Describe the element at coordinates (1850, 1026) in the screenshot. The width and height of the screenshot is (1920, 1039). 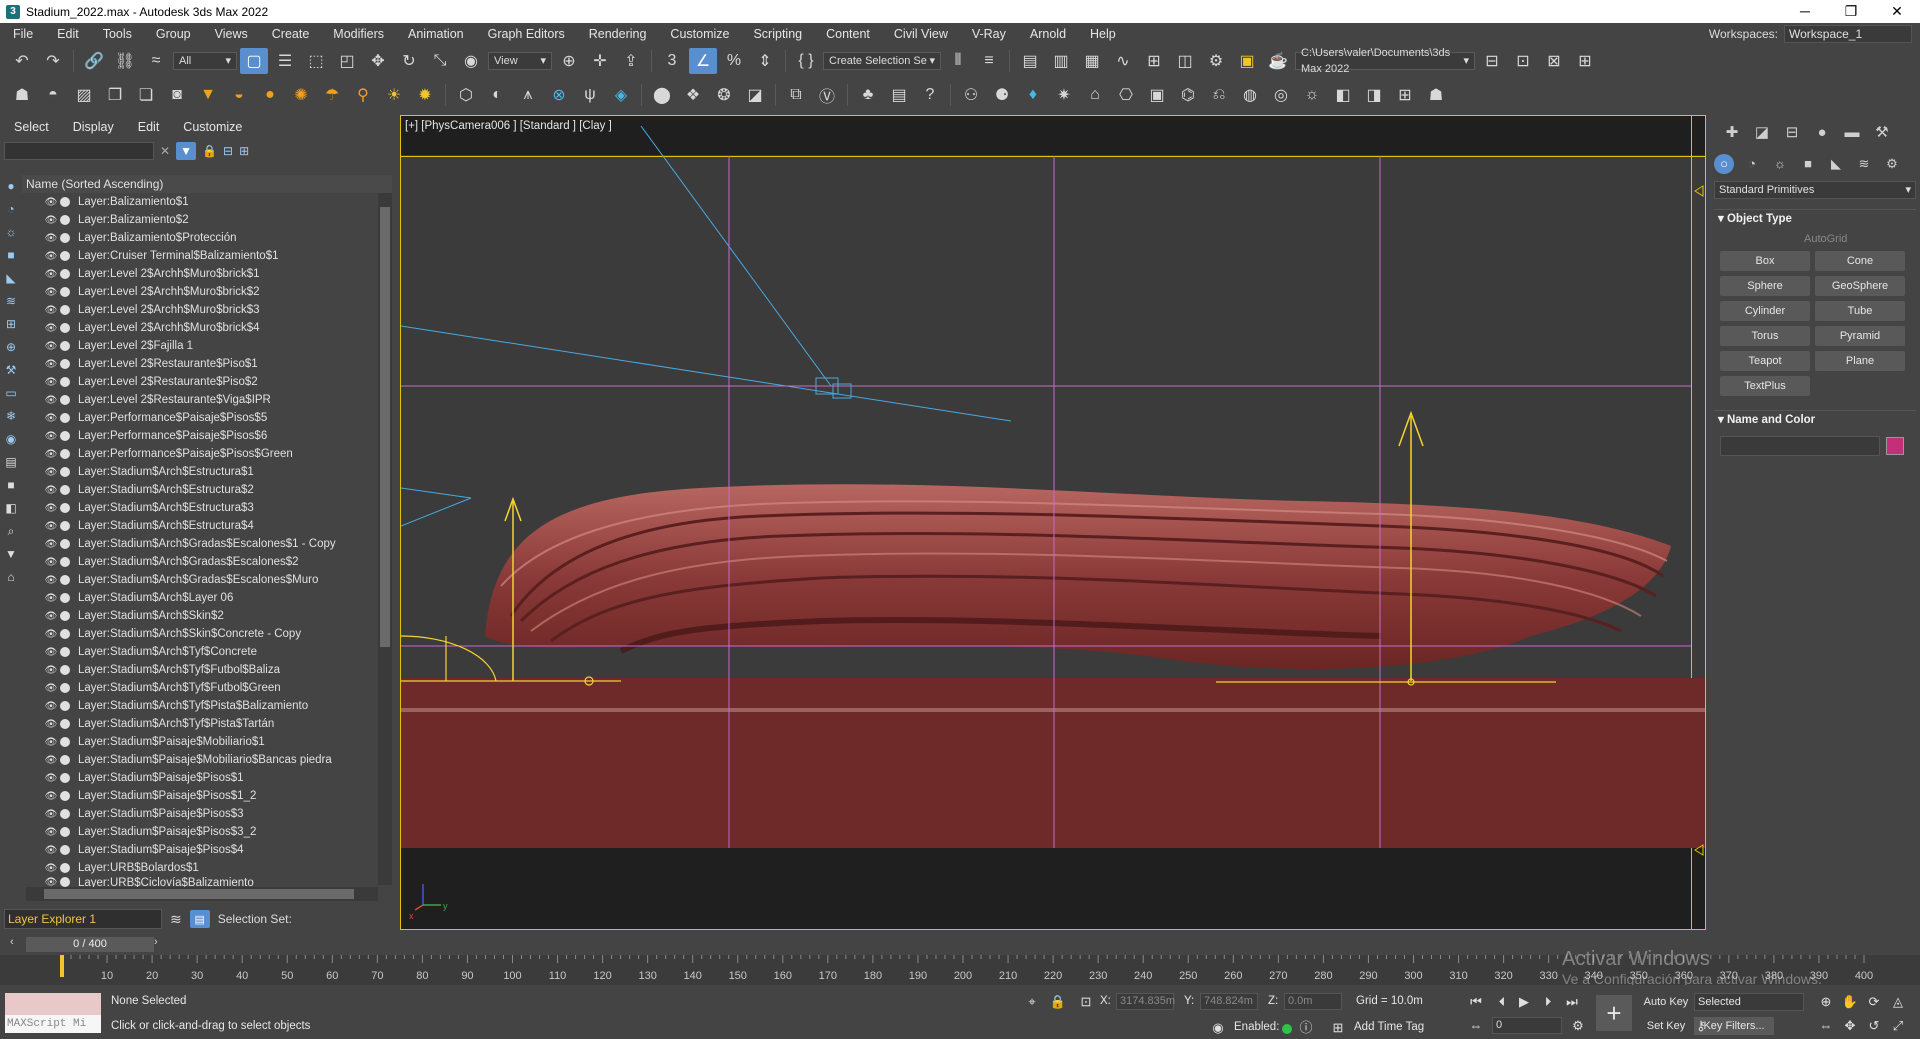
I see `truck-icon: ✥` at that location.